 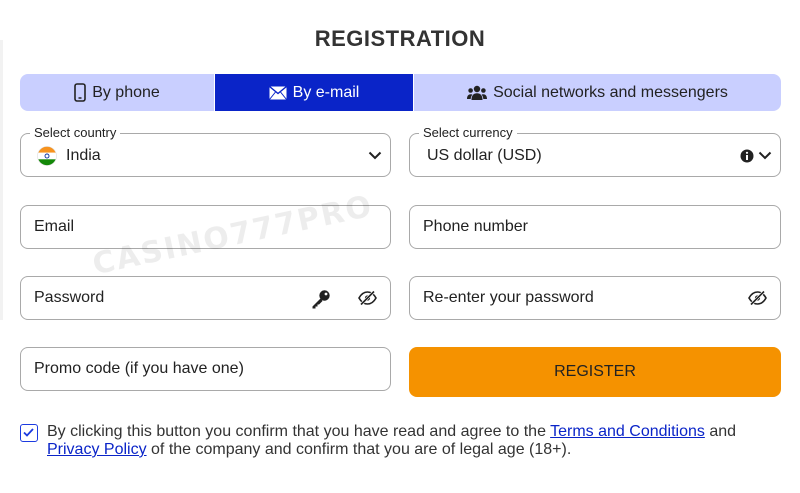 I want to click on currency-select-legend: Select currency, so click(x=468, y=132).